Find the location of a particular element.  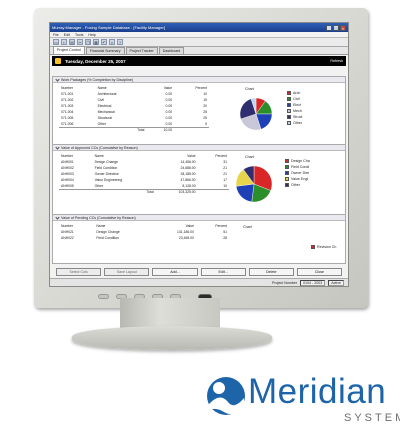

meridian-logo: Meridian SYSTEMS is located at coordinates (303, 404).